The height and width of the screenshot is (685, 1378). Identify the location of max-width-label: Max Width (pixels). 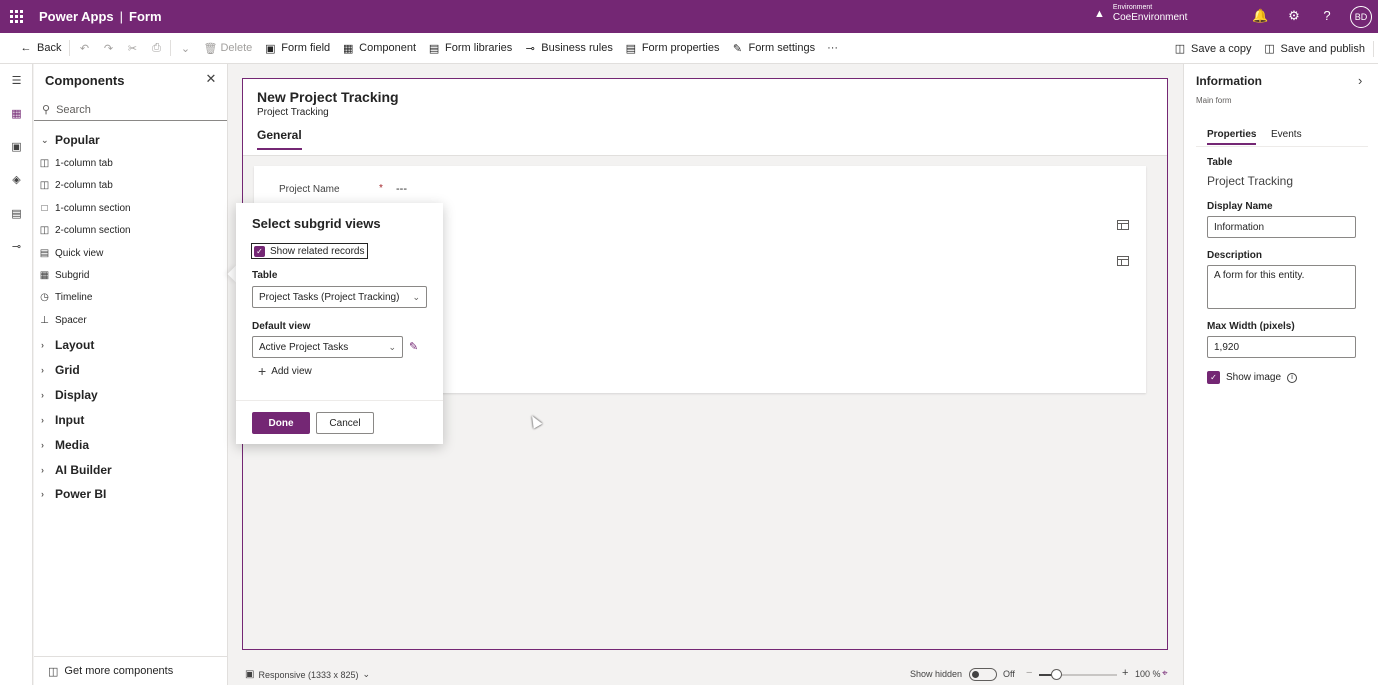
(1251, 326).